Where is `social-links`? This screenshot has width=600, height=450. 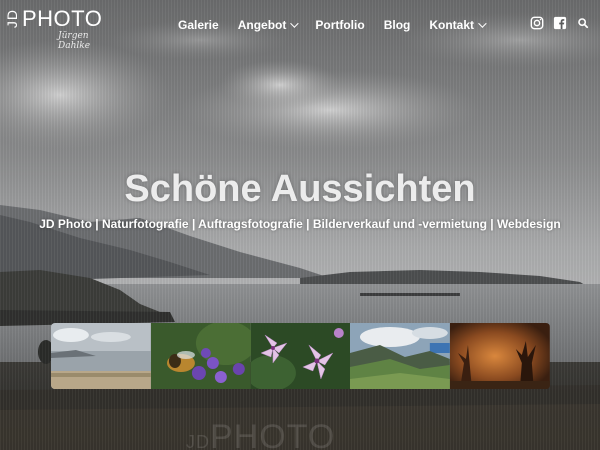
social-links is located at coordinates (555, 23).